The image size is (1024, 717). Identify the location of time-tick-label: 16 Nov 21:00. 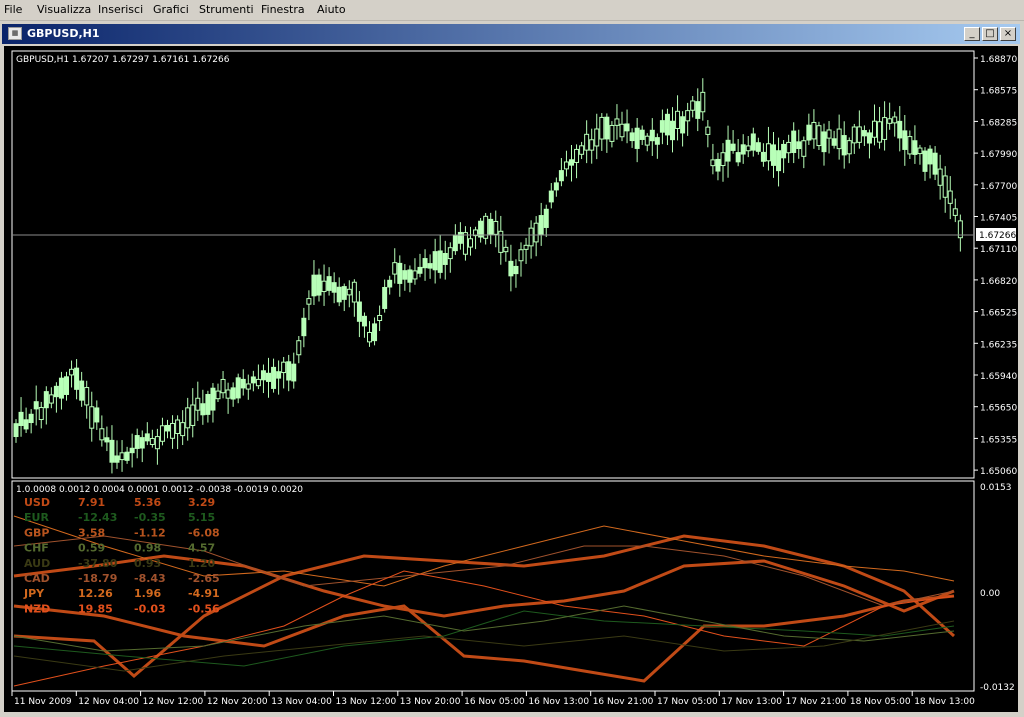
(623, 702).